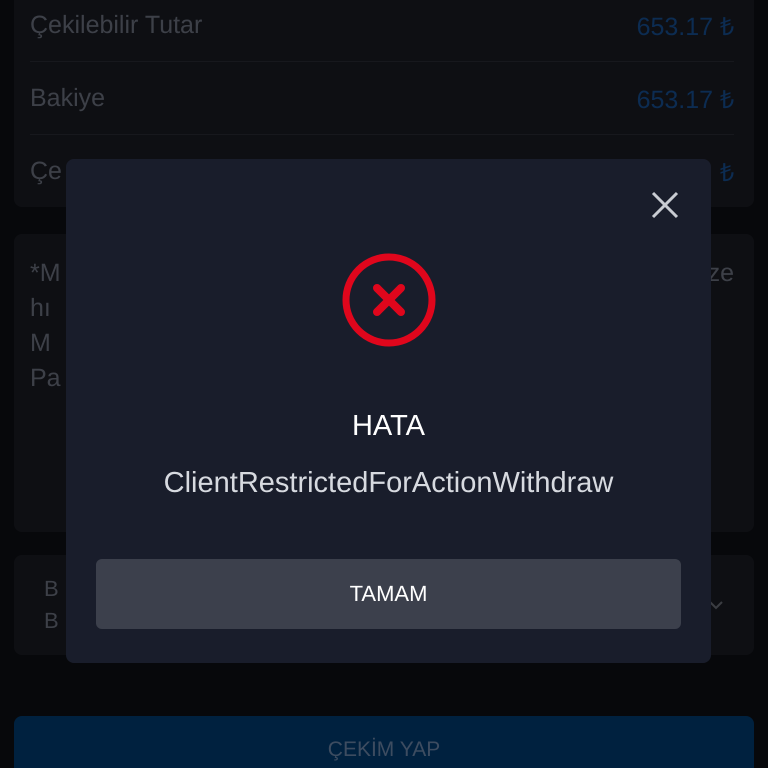 The width and height of the screenshot is (768, 768). What do you see at coordinates (665, 205) in the screenshot?
I see `close-icon` at bounding box center [665, 205].